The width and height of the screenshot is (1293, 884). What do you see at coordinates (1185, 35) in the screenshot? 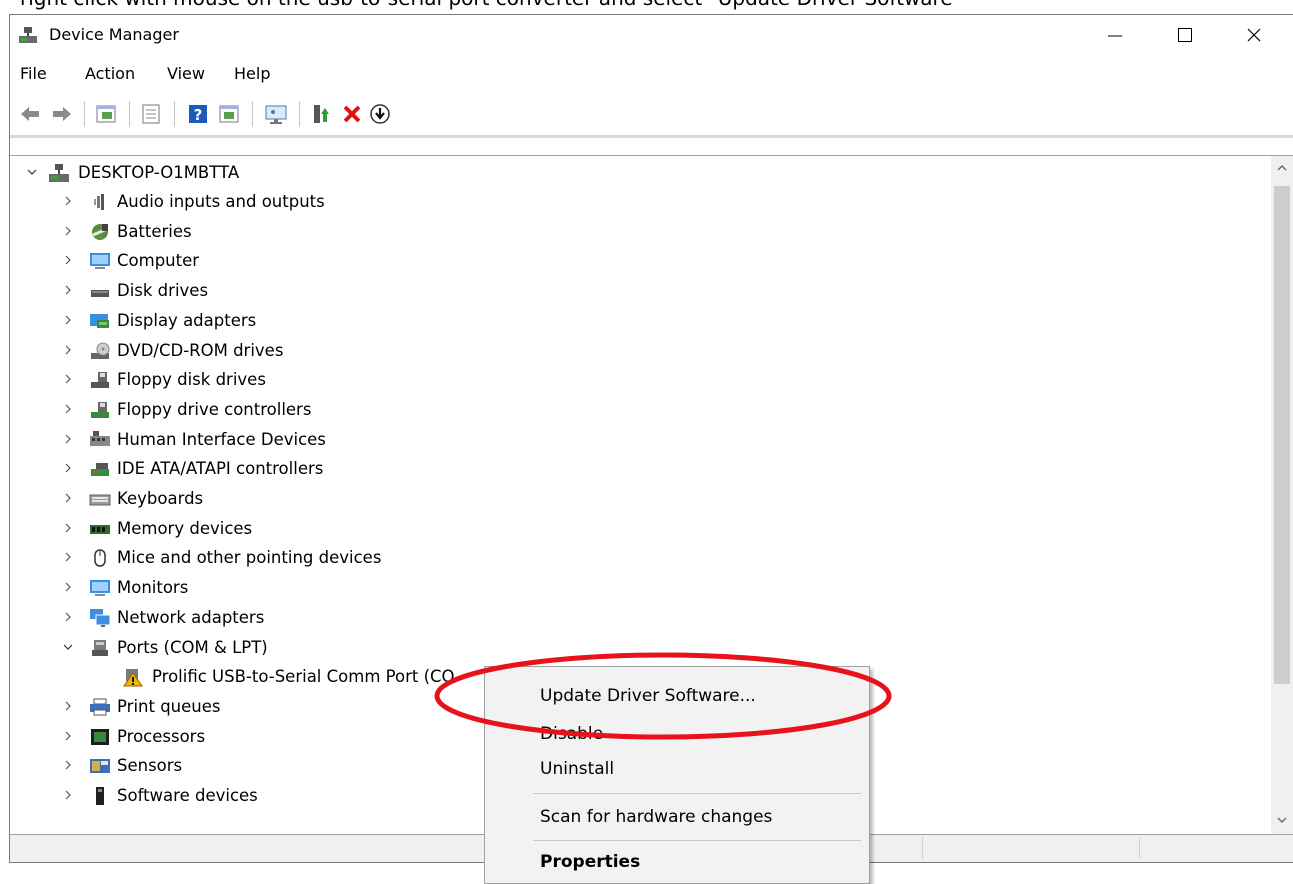
I see `maximize-button` at bounding box center [1185, 35].